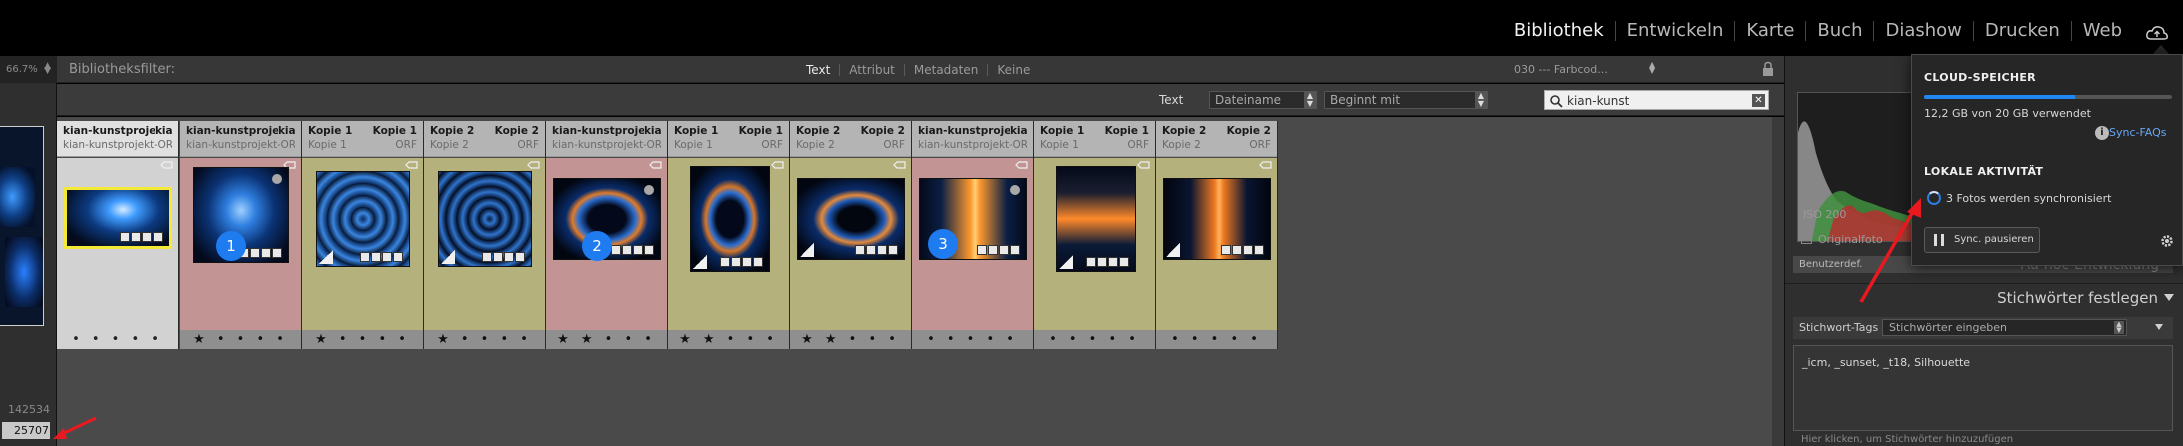 Image resolution: width=2183 pixels, height=446 pixels. Describe the element at coordinates (1559, 30) in the screenshot. I see `module-bibliothek: Bibliothek` at that location.